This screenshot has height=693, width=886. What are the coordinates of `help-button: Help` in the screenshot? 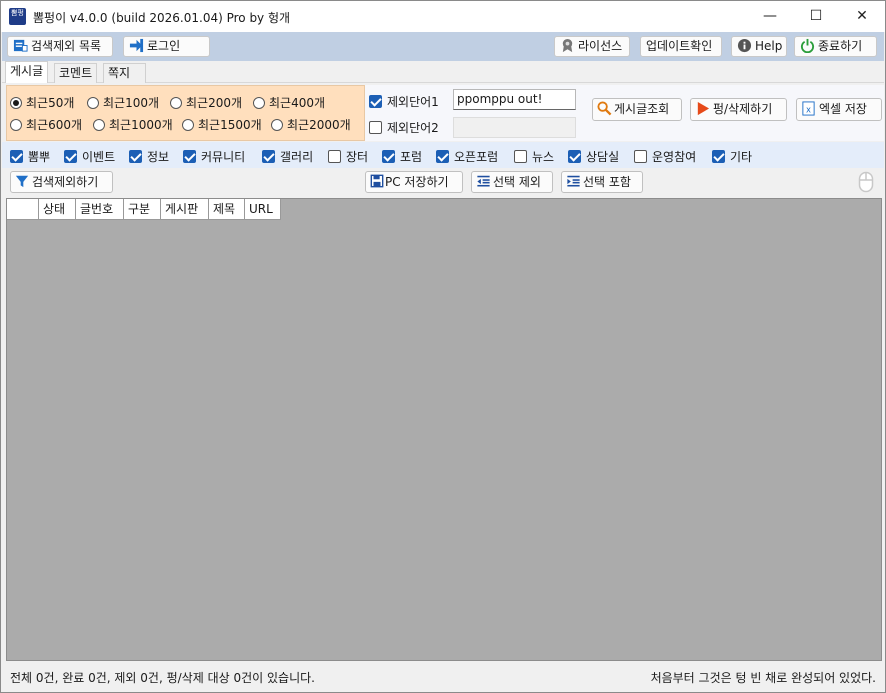 It's located at (759, 46).